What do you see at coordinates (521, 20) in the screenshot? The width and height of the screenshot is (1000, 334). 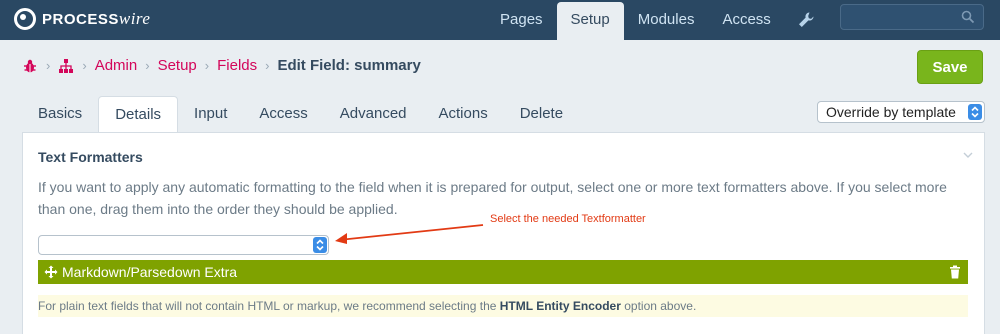 I see `topnav-pages: Pages` at bounding box center [521, 20].